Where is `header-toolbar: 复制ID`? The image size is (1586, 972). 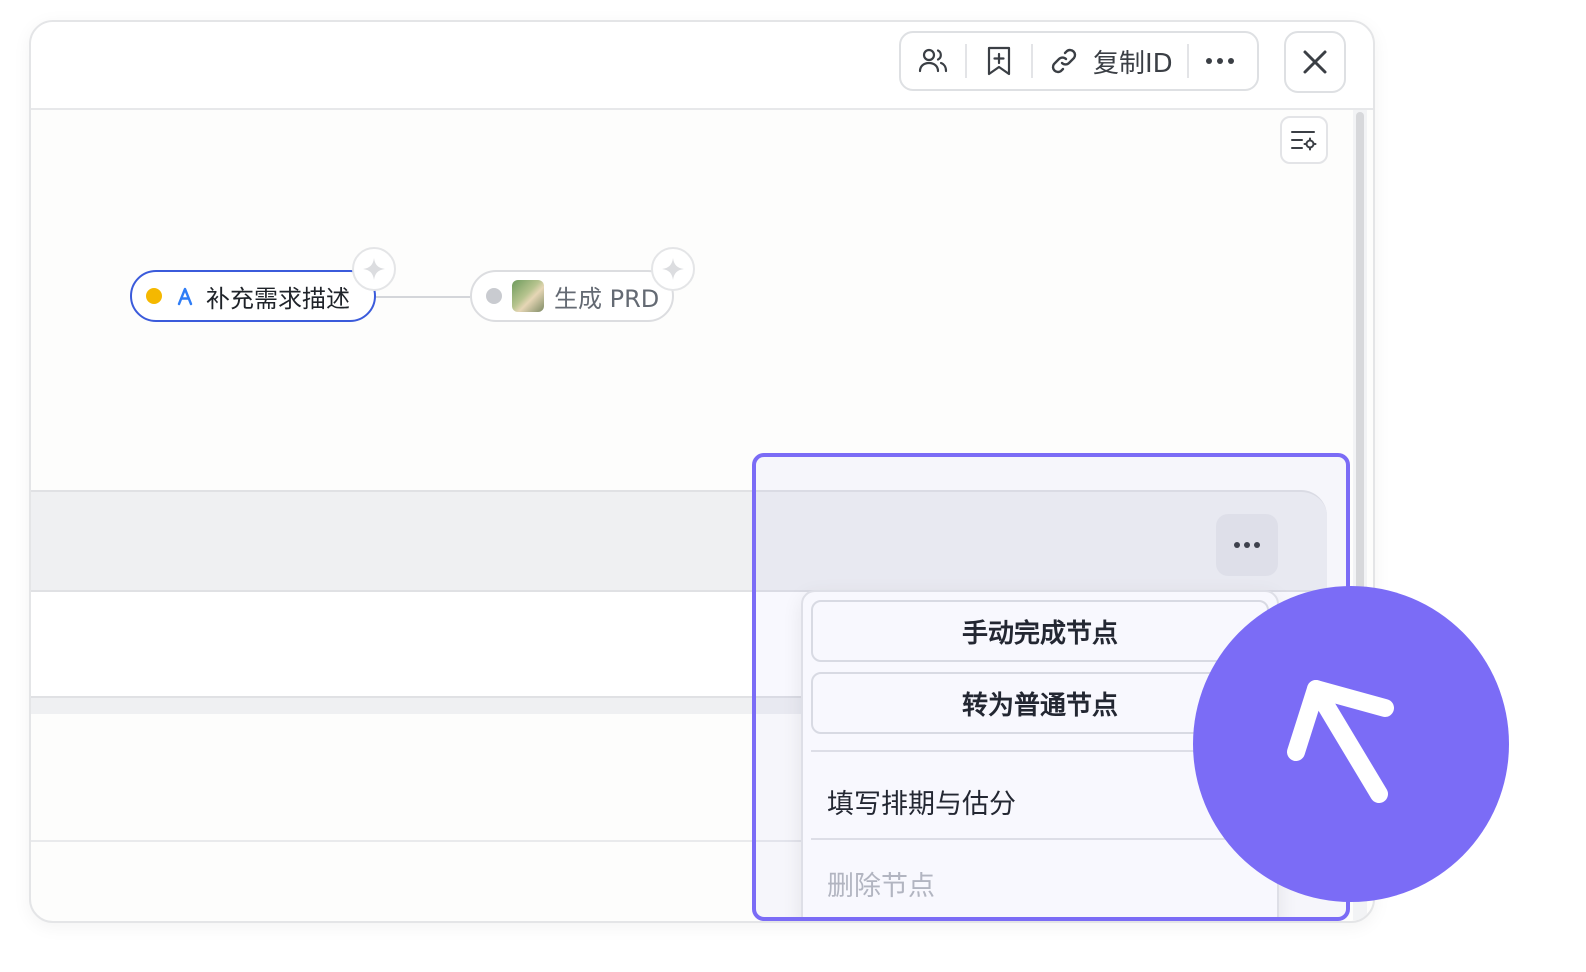 header-toolbar: 复制ID is located at coordinates (1079, 61).